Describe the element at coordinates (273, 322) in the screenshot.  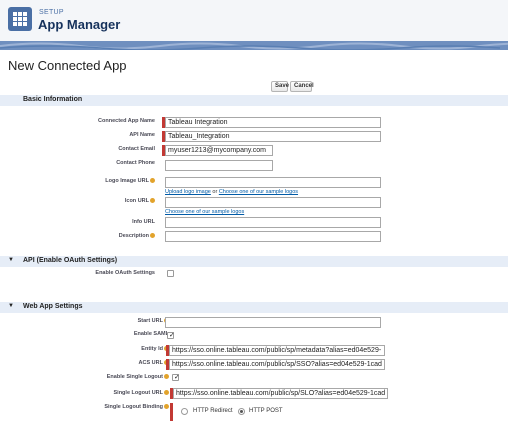
I see `start-url-input` at that location.